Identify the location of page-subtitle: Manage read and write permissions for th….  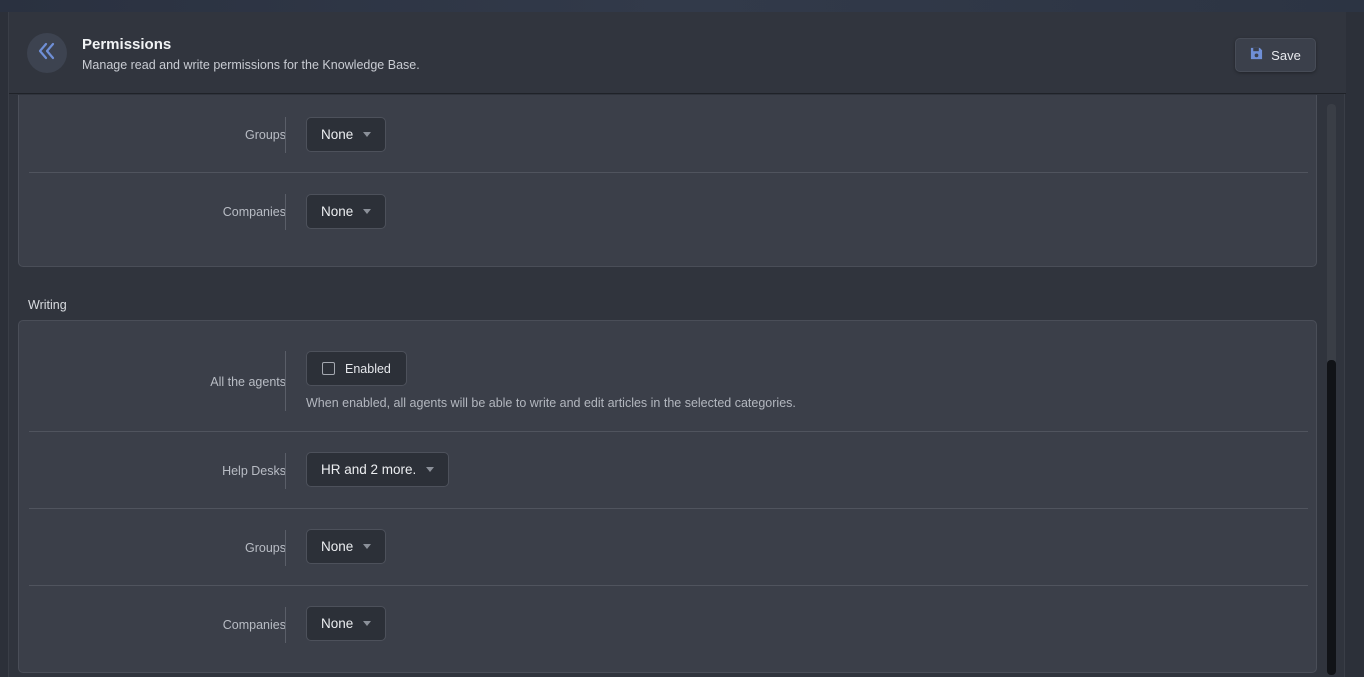
(251, 65).